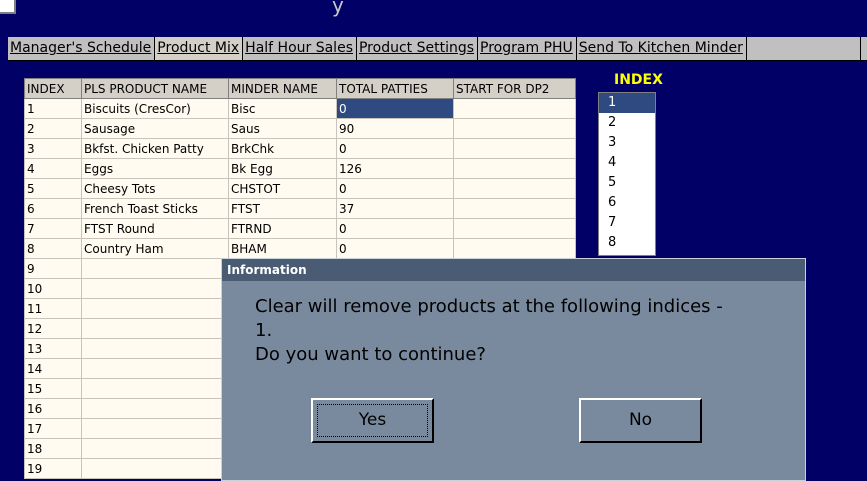 Image resolution: width=867 pixels, height=481 pixels. I want to click on index-cell: 2, so click(53, 128).